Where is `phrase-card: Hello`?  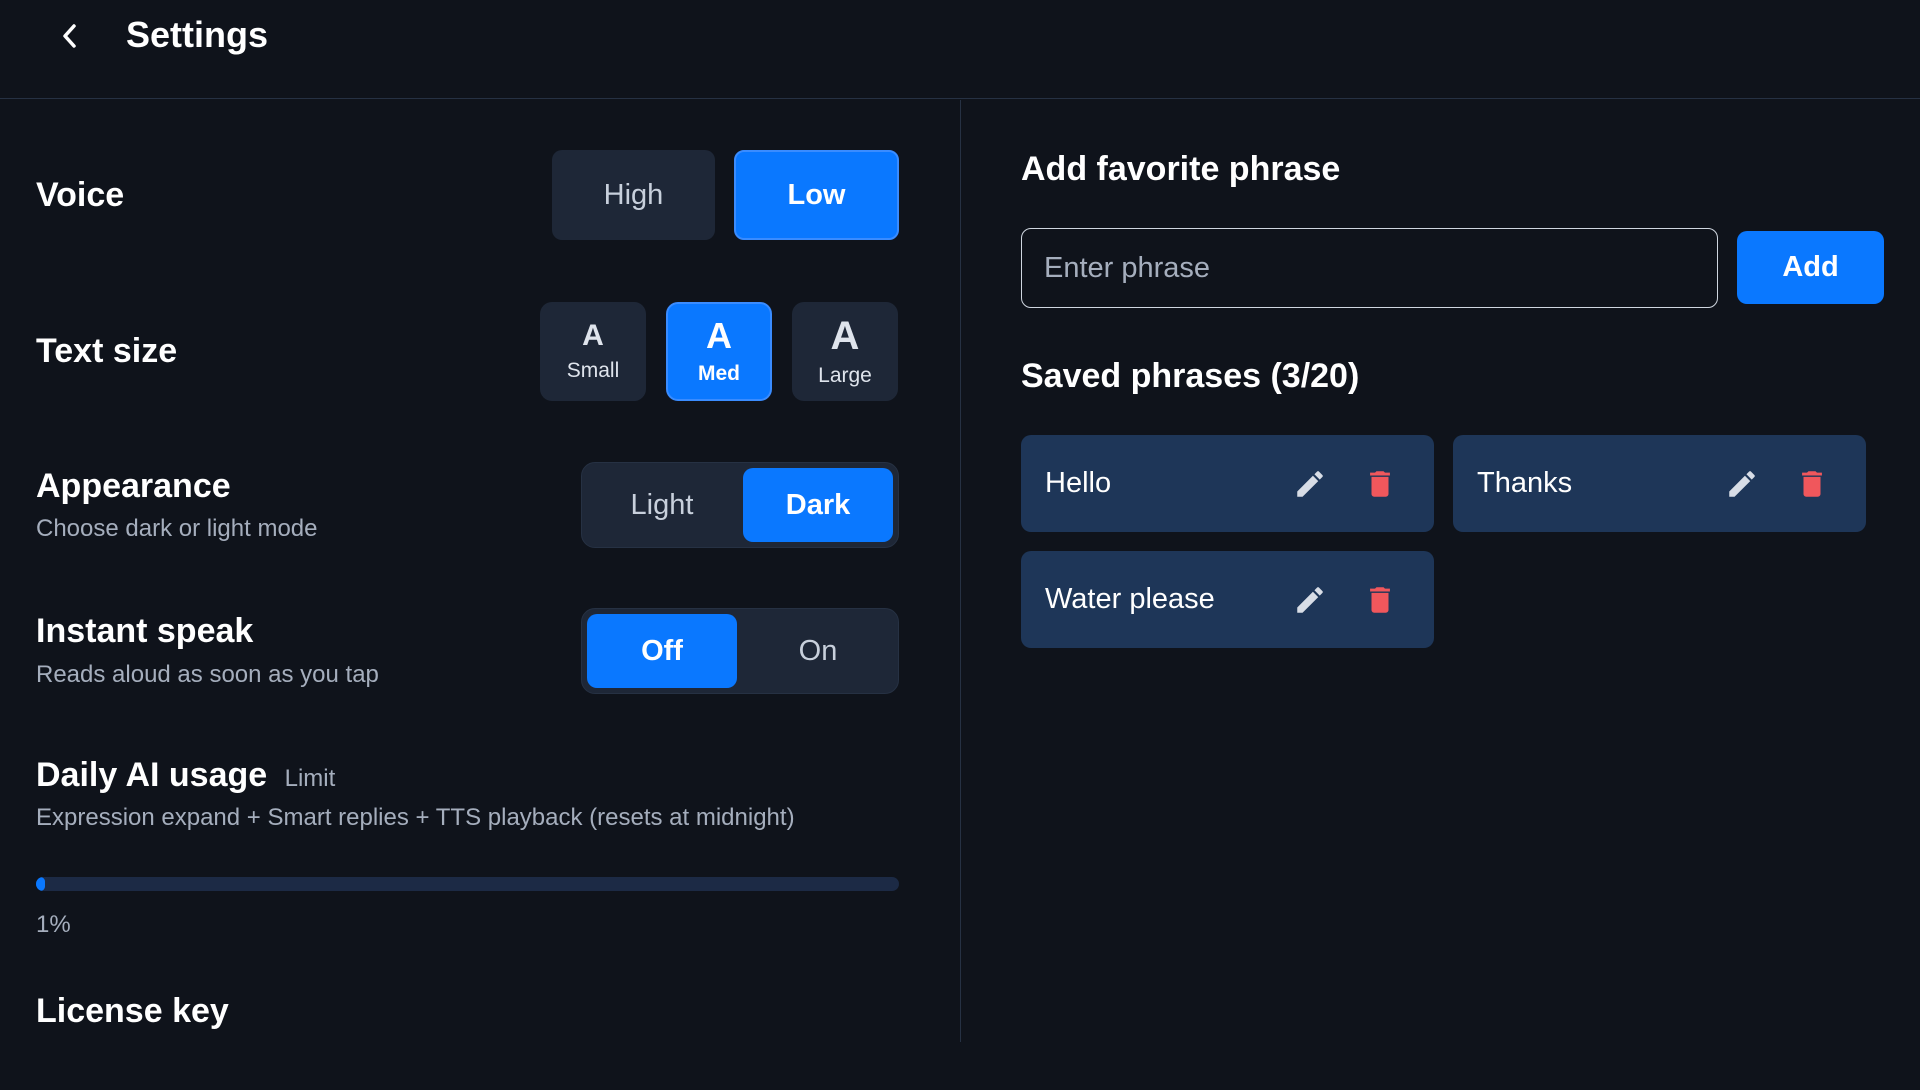
phrase-card: Hello is located at coordinates (1227, 483).